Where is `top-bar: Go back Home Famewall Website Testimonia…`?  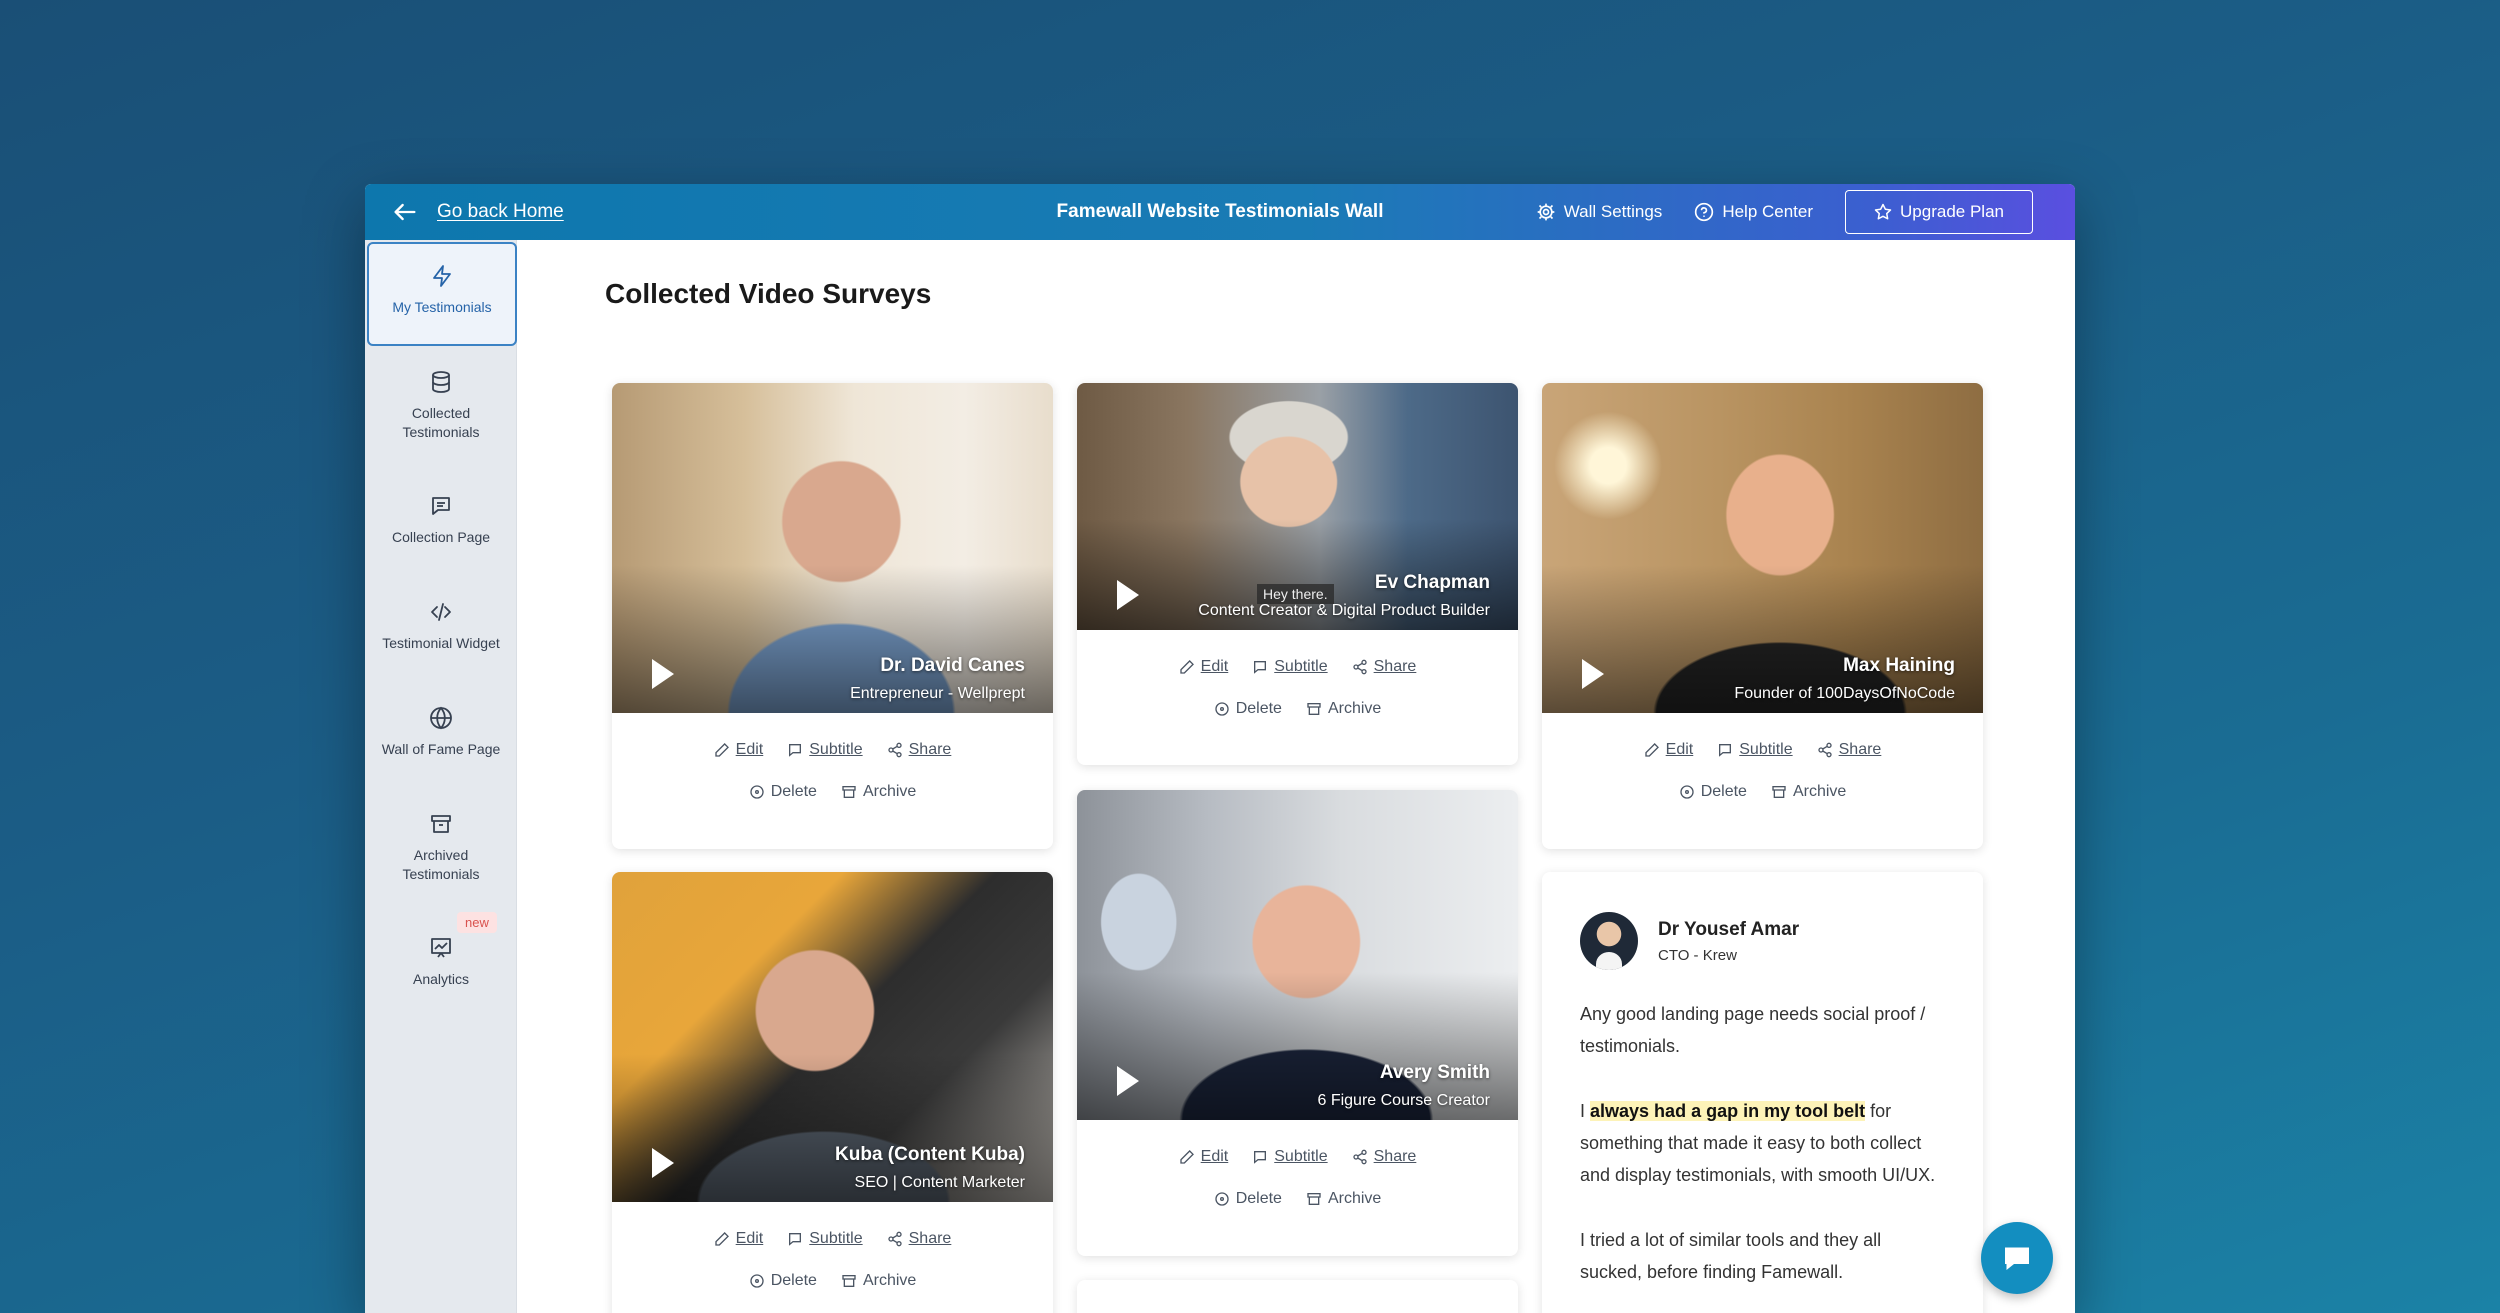
top-bar: Go back Home Famewall Website Testimonia… is located at coordinates (1220, 212).